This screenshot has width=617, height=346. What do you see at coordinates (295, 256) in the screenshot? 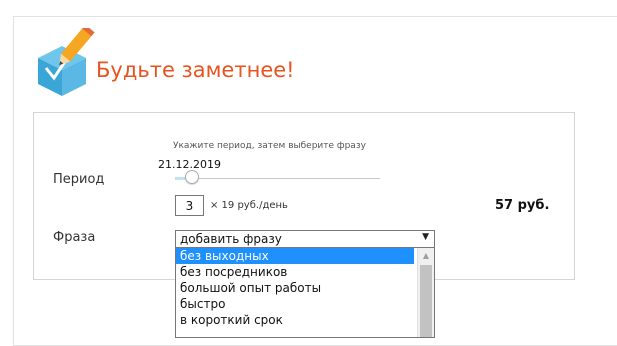
I see `phrase-option: без выходных` at bounding box center [295, 256].